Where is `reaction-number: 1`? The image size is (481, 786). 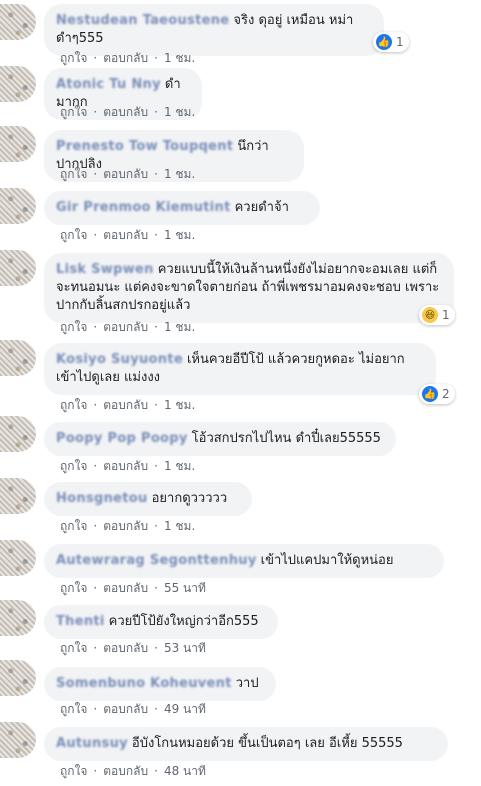
reaction-number: 1 is located at coordinates (400, 42).